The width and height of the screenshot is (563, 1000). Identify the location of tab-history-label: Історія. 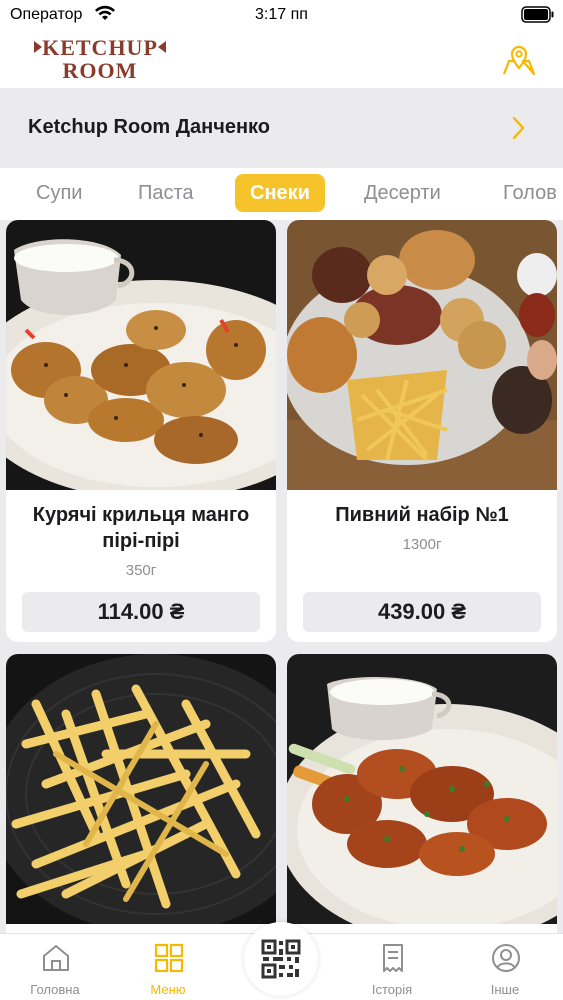
(392, 989).